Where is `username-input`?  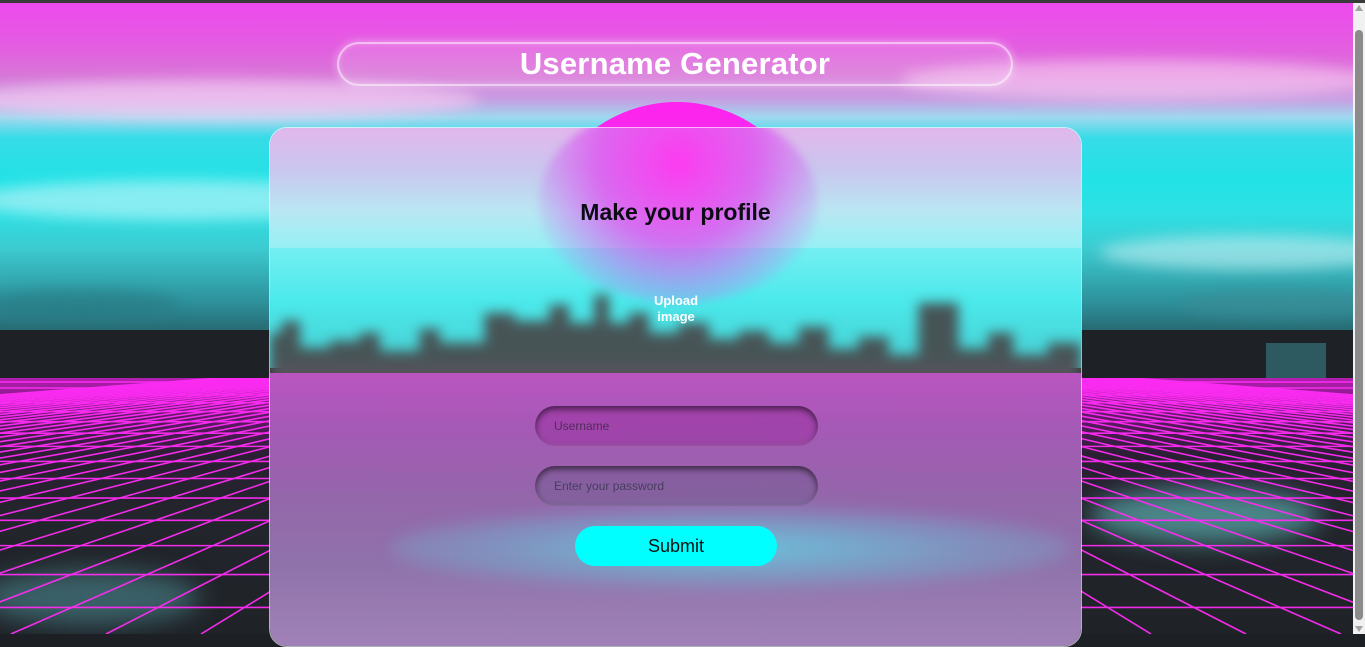
username-input is located at coordinates (676, 426).